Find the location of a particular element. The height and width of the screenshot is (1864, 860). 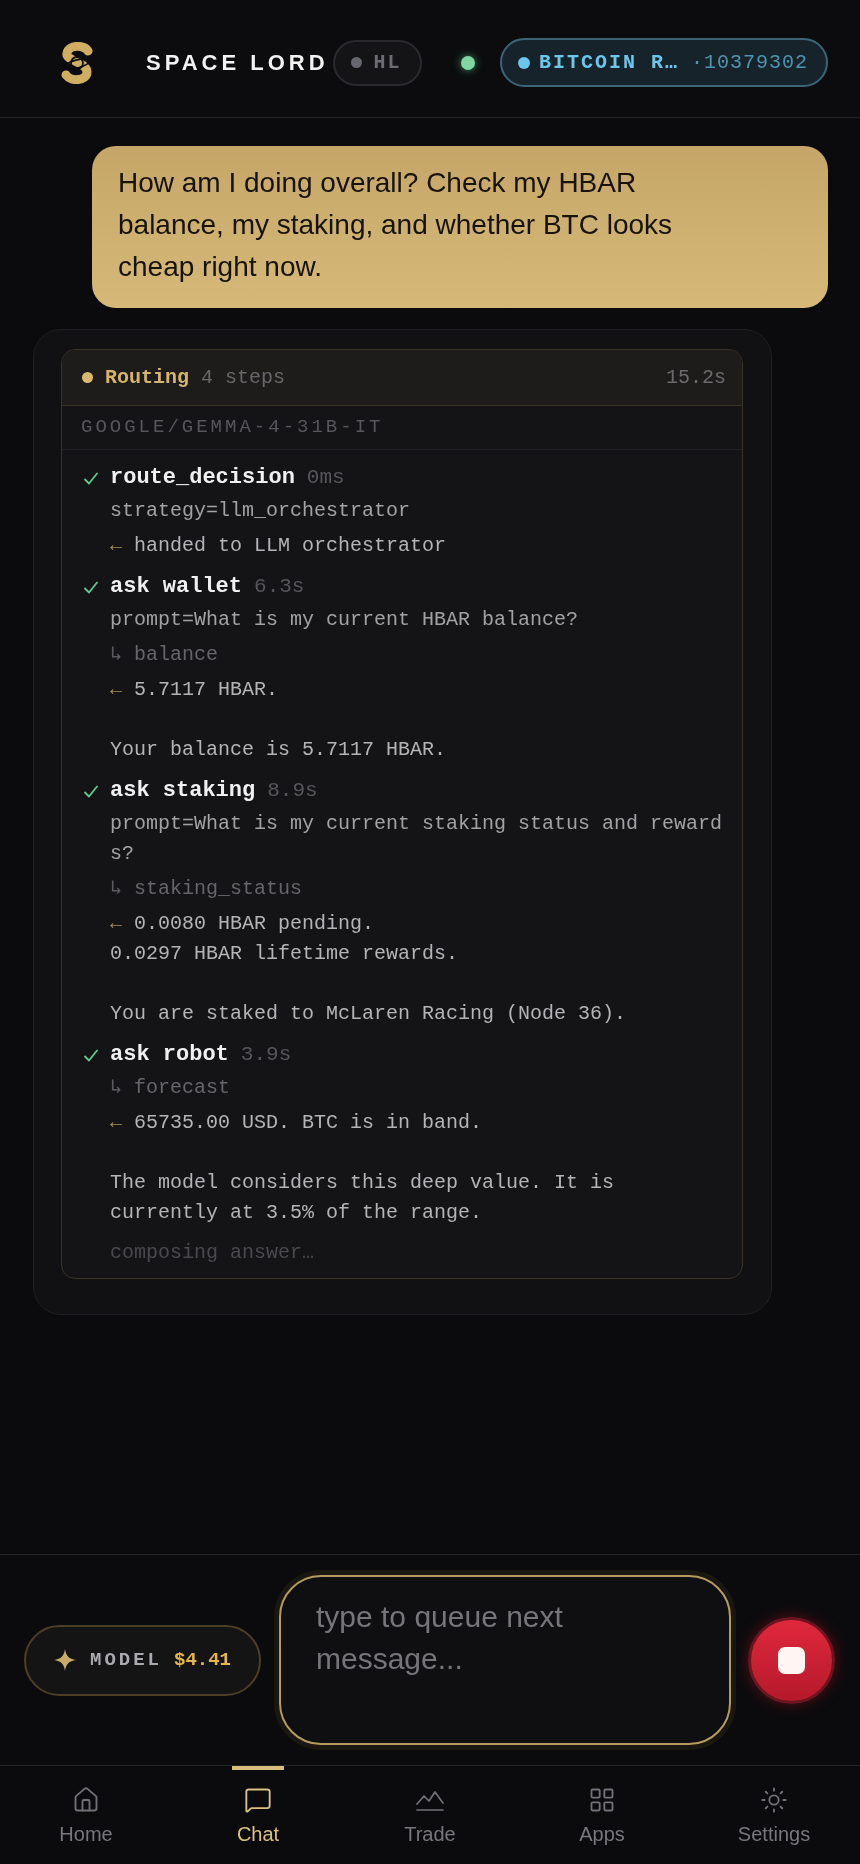

nav-tab: Apps is located at coordinates (602, 1815).